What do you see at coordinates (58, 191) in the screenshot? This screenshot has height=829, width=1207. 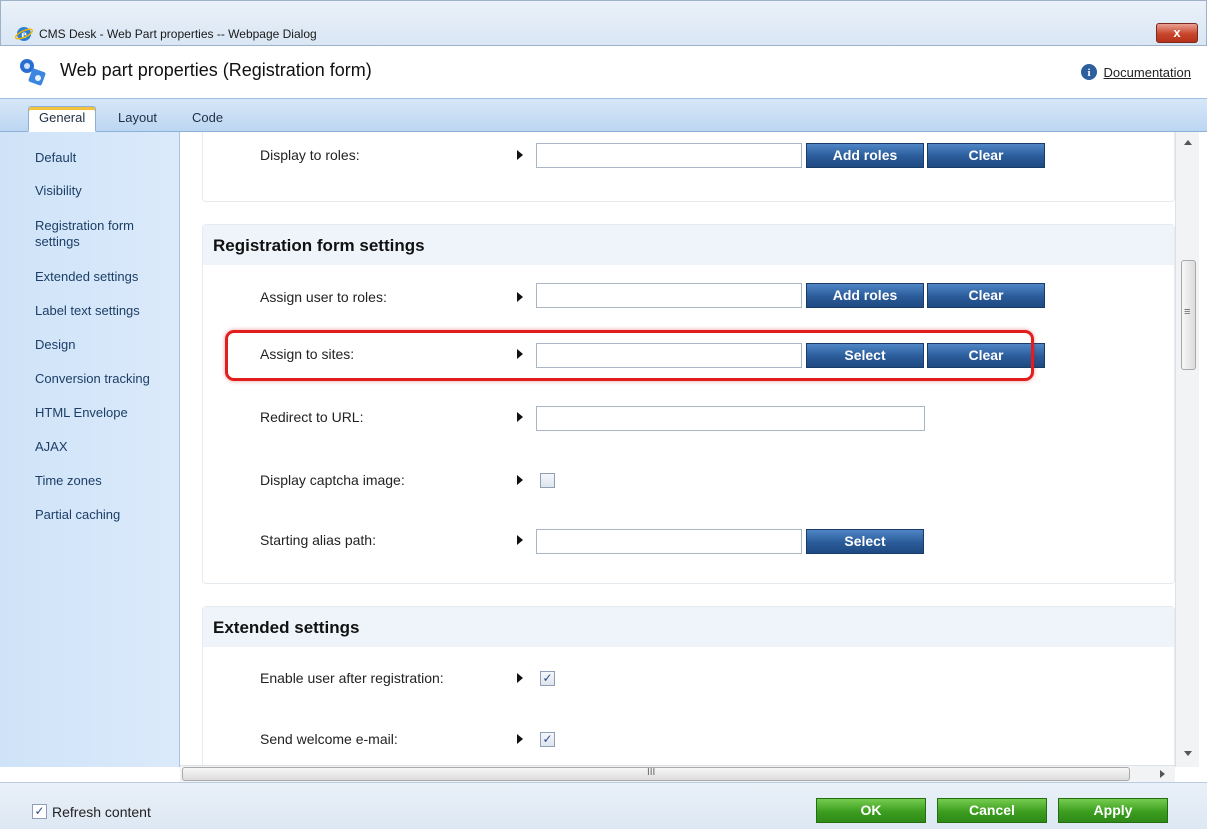 I see `sidebar-item-visibility: Visibility` at bounding box center [58, 191].